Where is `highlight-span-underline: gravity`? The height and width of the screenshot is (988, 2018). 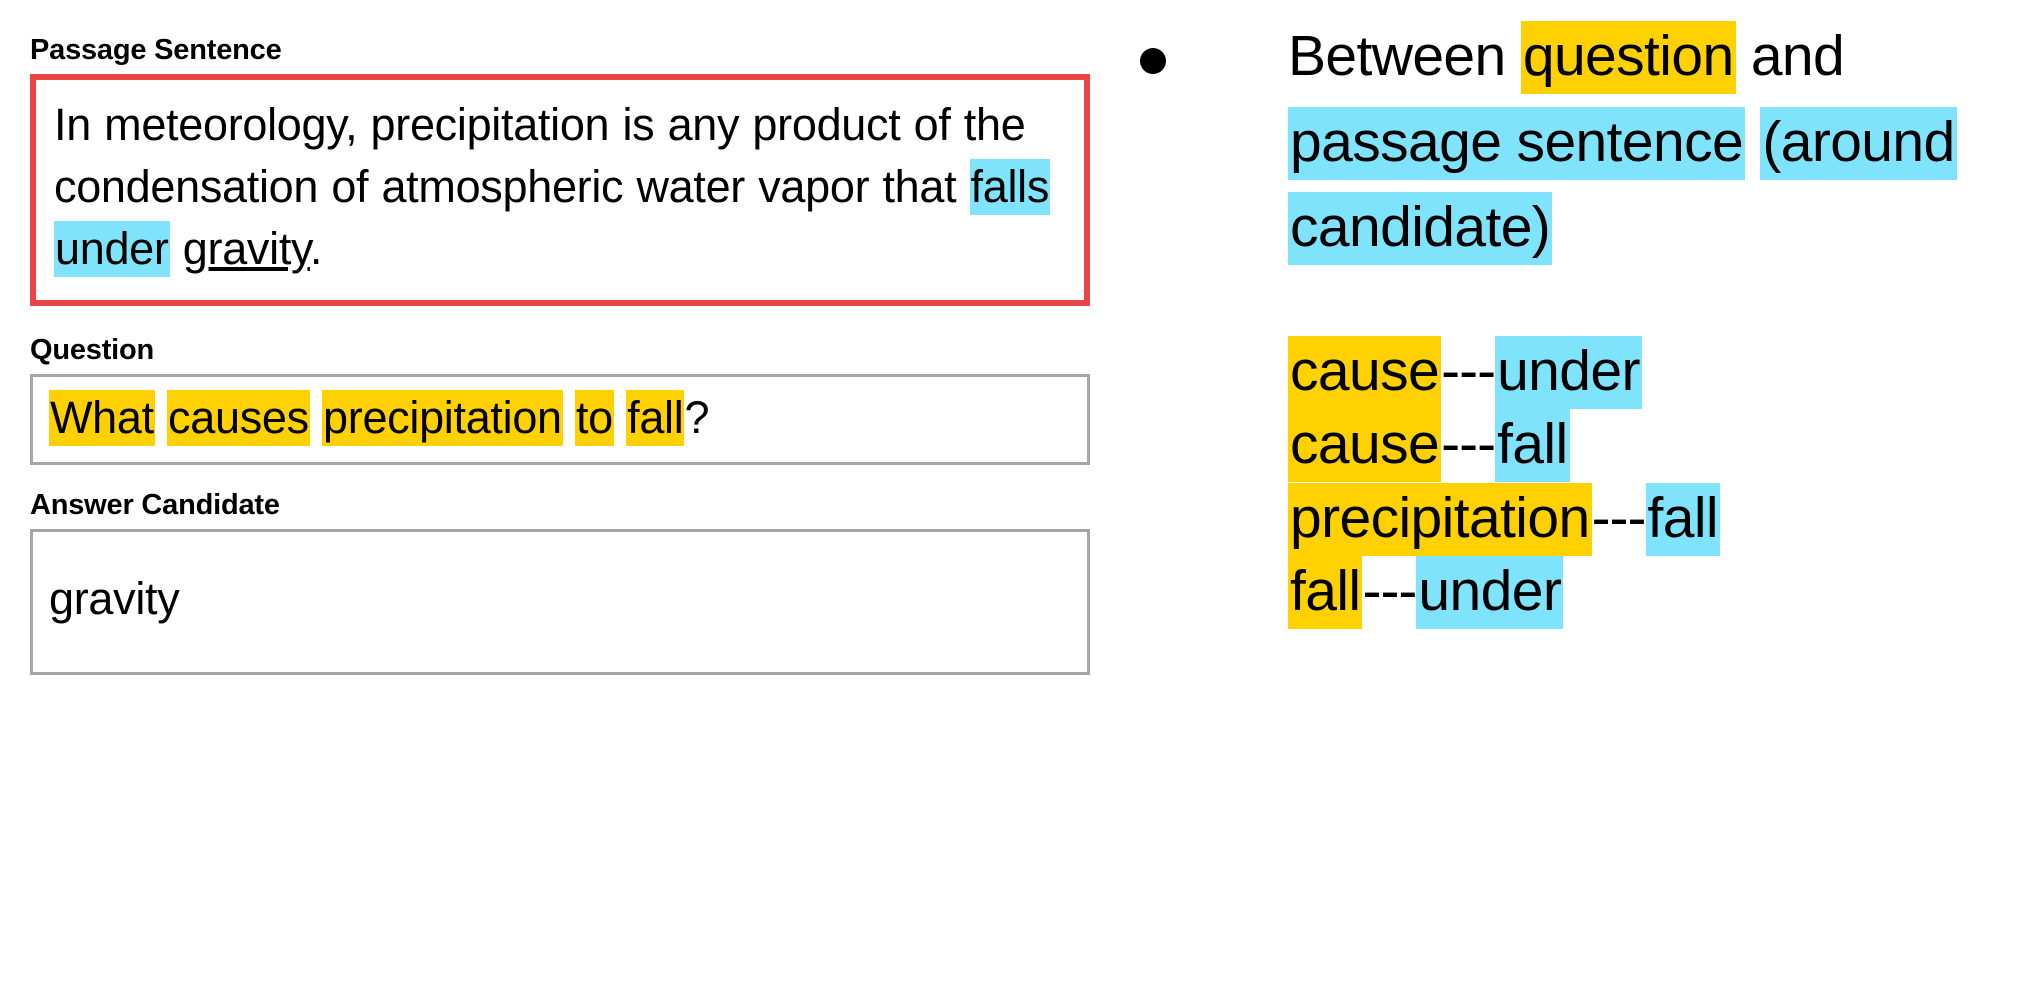
highlight-span-underline: gravity is located at coordinates (246, 249).